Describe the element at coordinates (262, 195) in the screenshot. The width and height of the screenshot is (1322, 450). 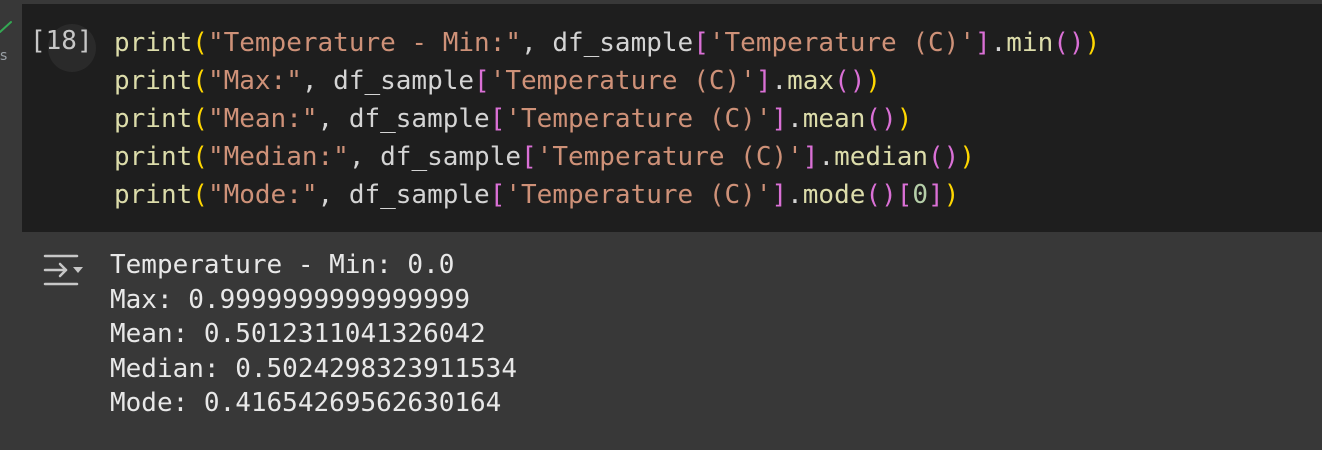
I see `code-token: "Mode:"` at that location.